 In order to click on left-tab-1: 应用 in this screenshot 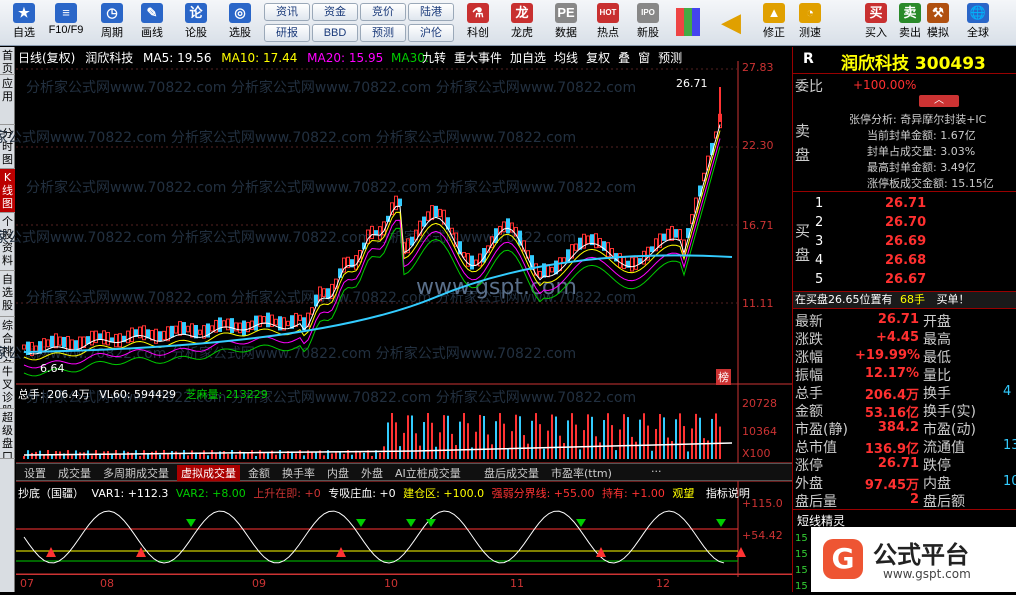, I will do `click(7, 100)`.